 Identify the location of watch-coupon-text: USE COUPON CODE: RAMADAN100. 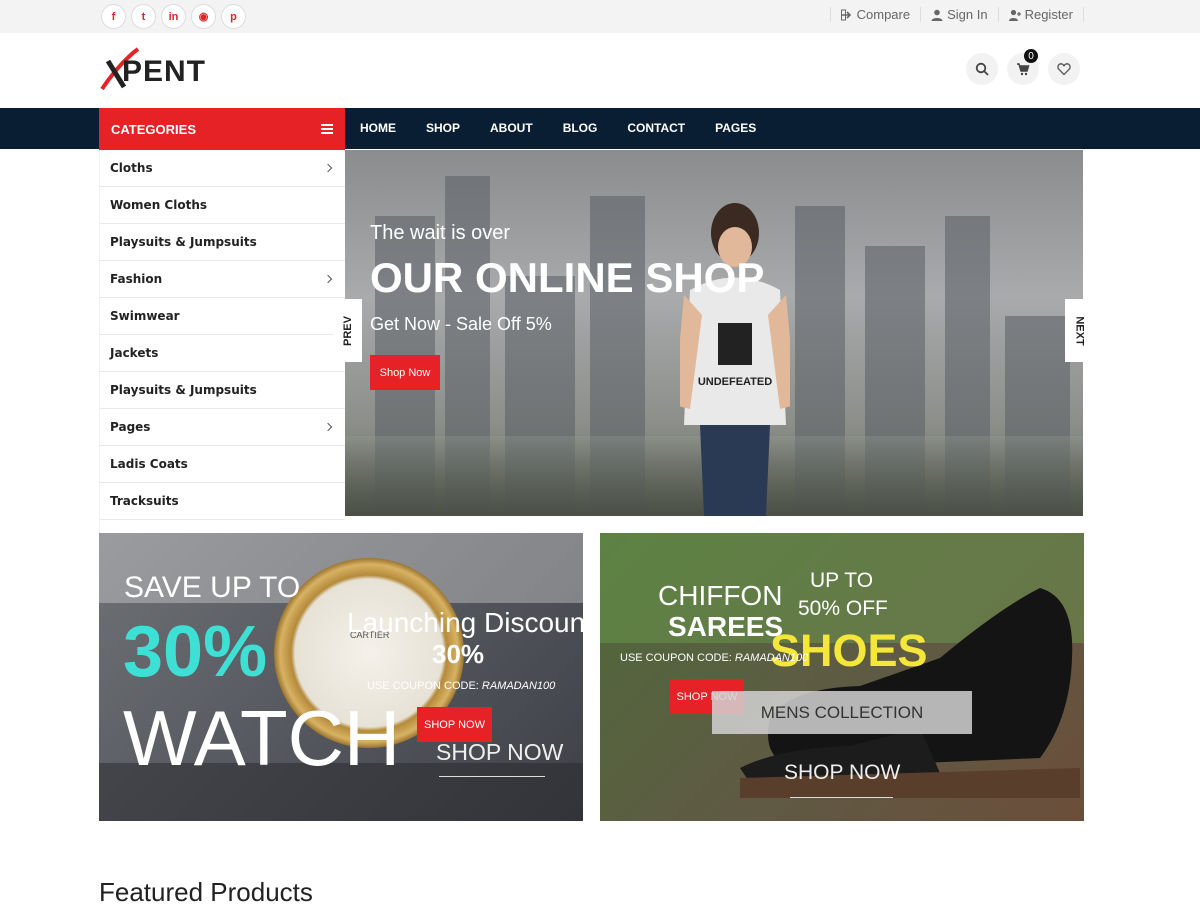
(461, 686).